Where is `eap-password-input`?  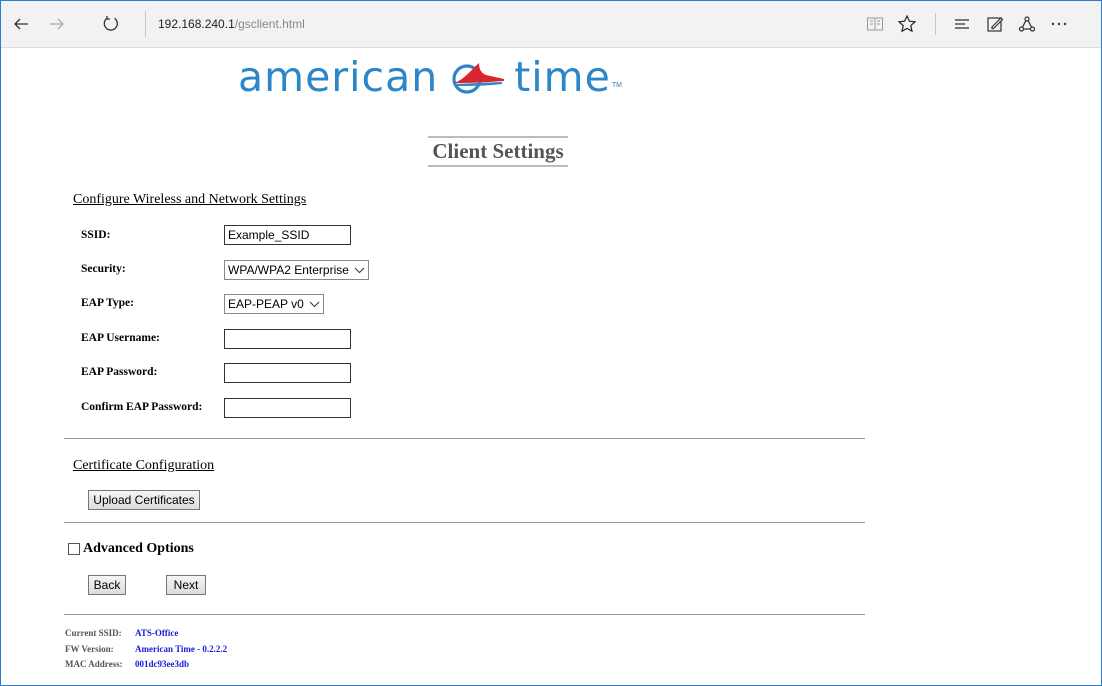
eap-password-input is located at coordinates (287, 373).